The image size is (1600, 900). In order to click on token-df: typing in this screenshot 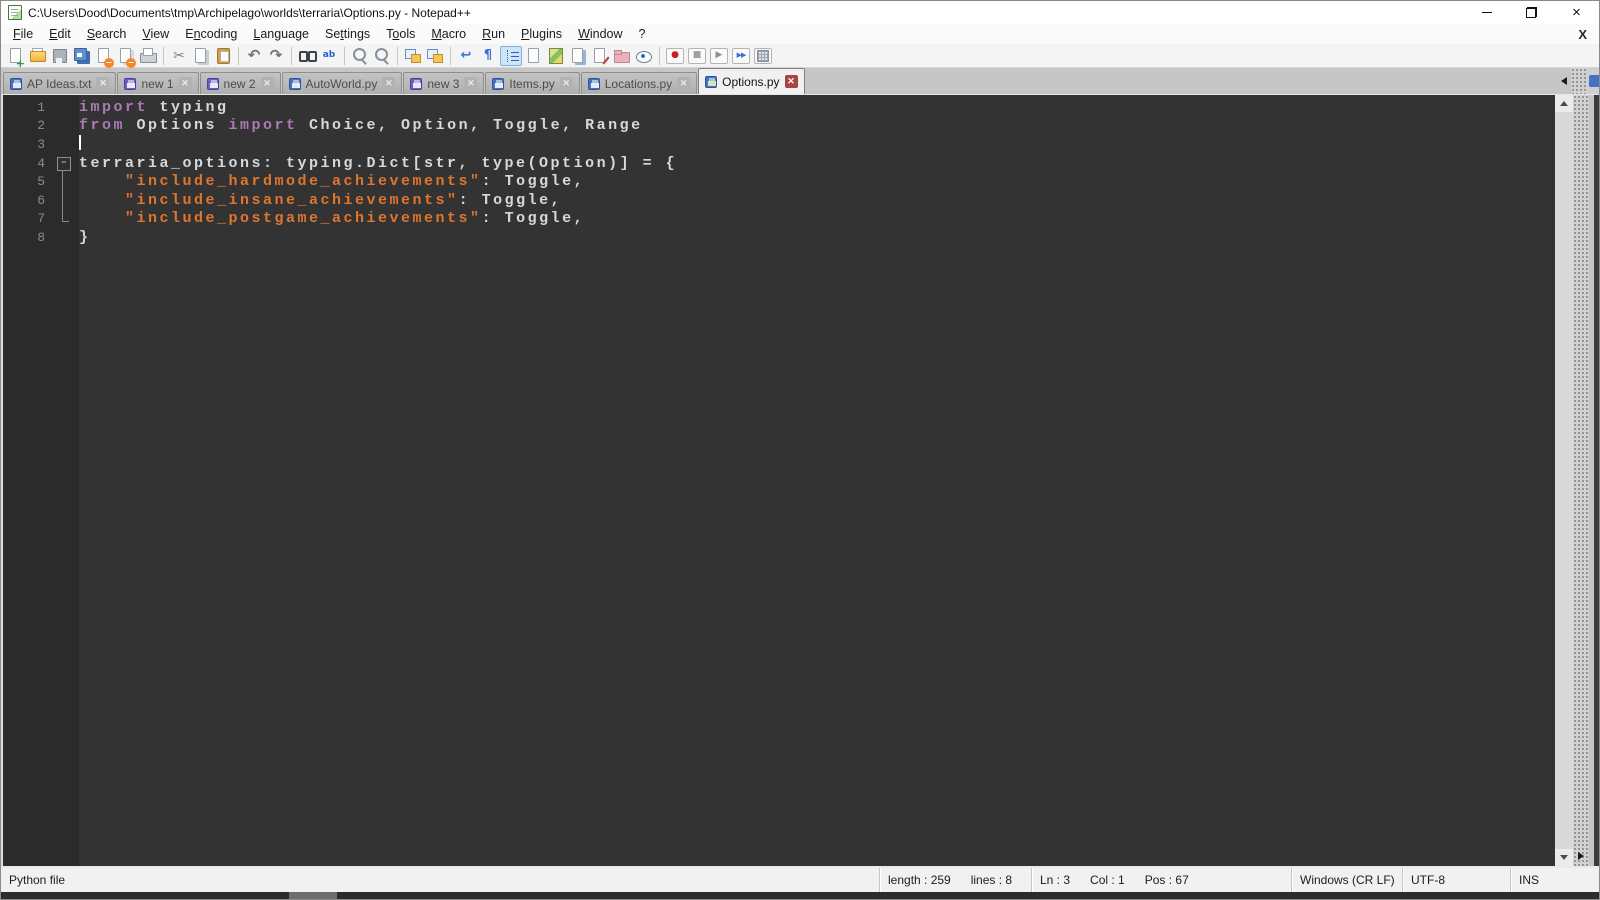, I will do `click(188, 107)`.